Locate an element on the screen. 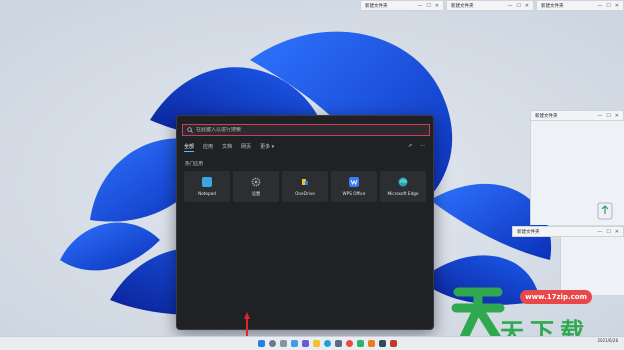 Image resolution: width=624 pixels, height=350 pixels. task-view-icon is located at coordinates (283, 343).